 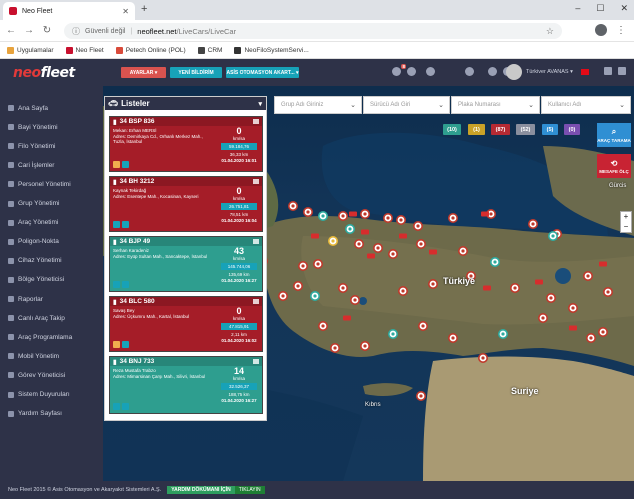 I want to click on task-icon, so click(x=469, y=71).